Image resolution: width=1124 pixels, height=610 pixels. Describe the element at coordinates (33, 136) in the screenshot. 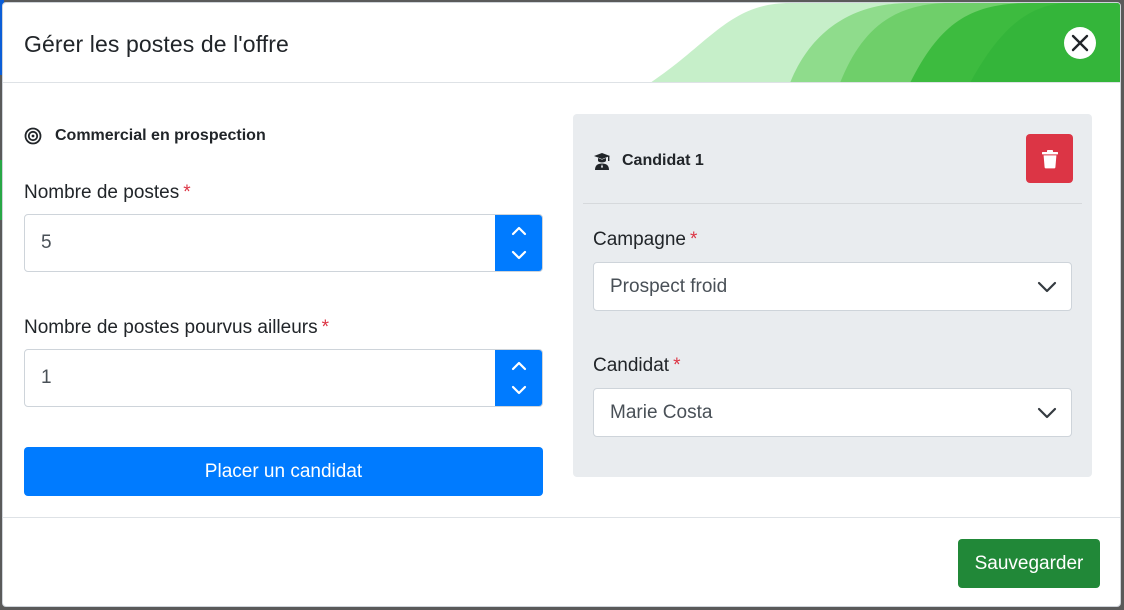

I see `target-icon` at that location.